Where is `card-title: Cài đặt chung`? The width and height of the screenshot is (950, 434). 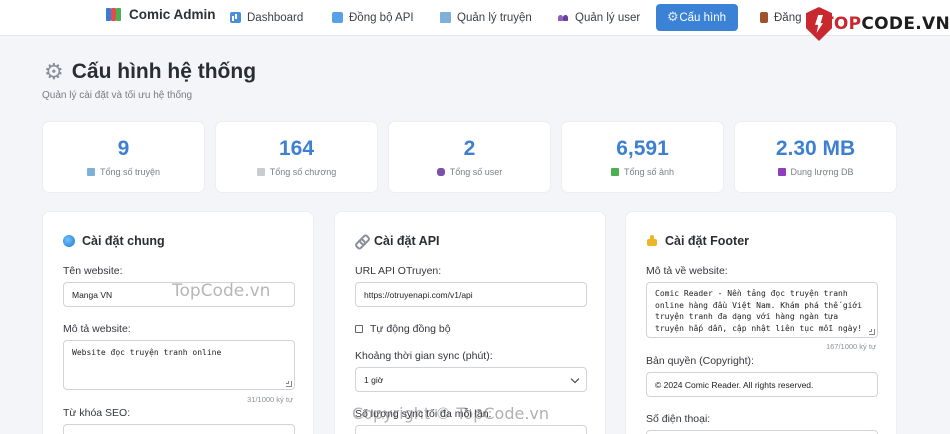
card-title: Cài đặt chung is located at coordinates (123, 241).